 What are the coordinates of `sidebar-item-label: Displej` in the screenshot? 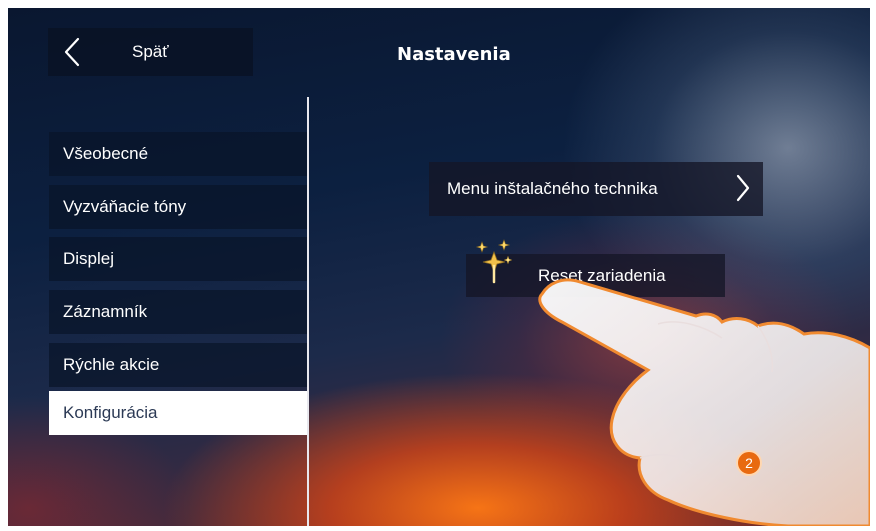 It's located at (89, 258).